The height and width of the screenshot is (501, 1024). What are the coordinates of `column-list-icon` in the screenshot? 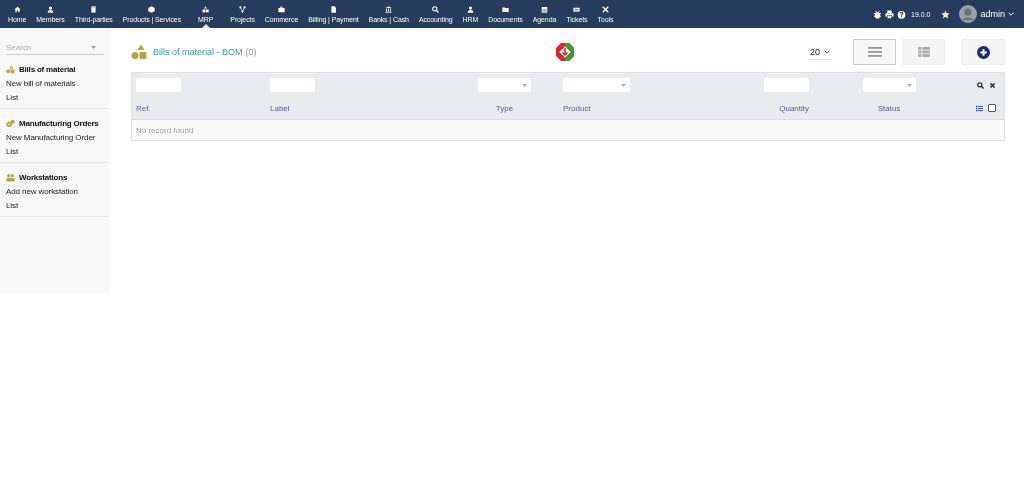 It's located at (979, 108).